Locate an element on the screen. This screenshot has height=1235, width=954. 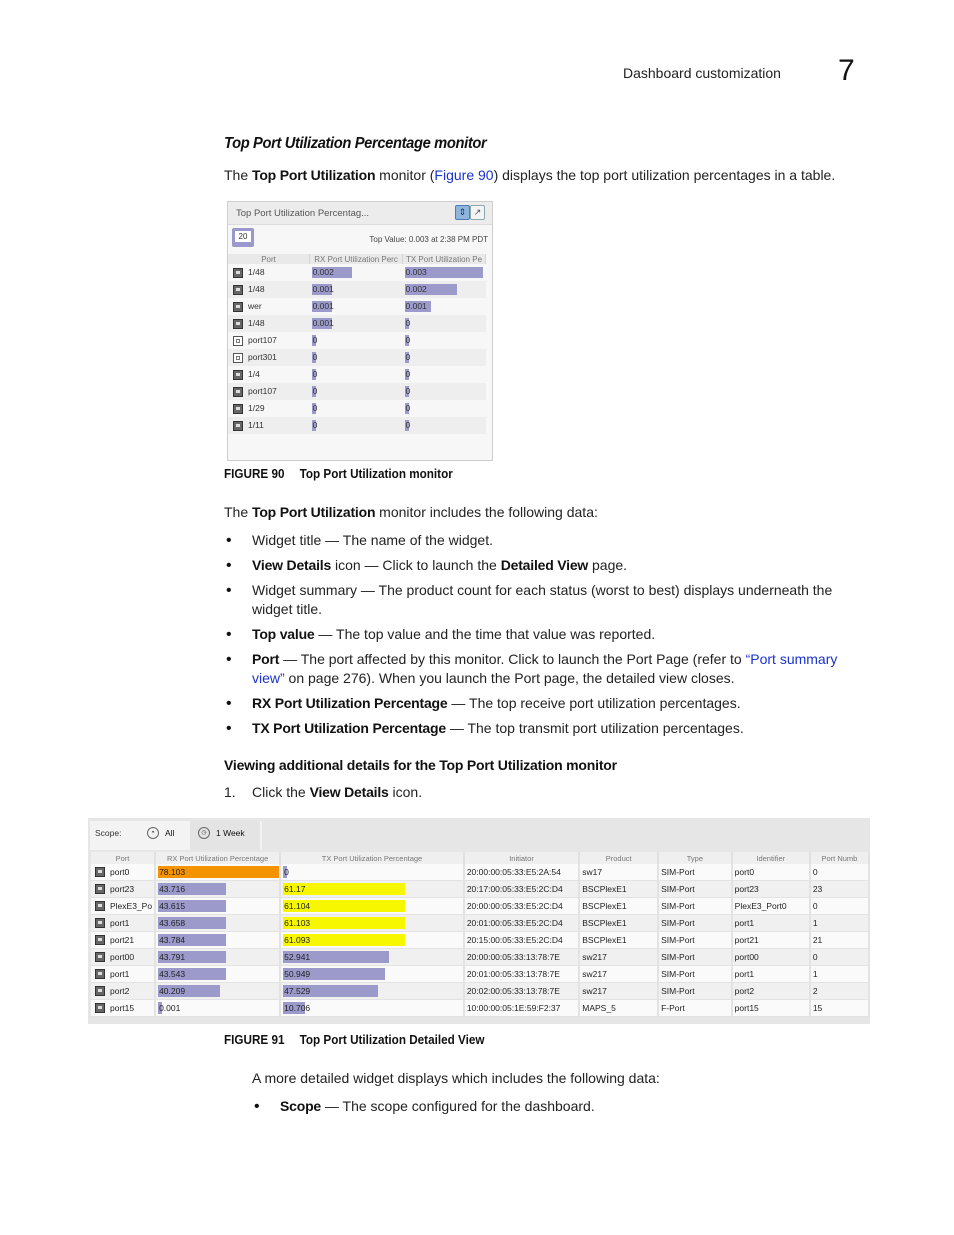
identifier-cell: port23 is located at coordinates (771, 889).